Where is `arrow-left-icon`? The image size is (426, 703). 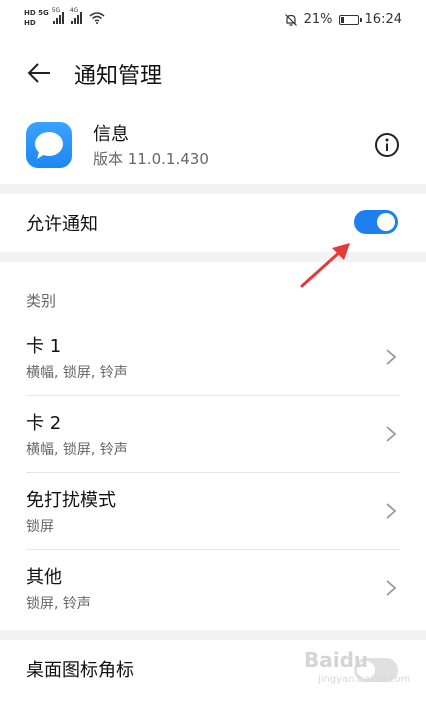
arrow-left-icon is located at coordinates (39, 73).